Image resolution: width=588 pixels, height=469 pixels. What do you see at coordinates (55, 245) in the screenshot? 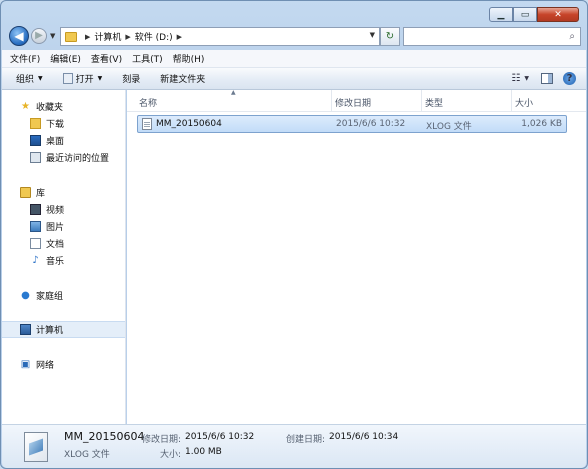
I see `nav-documents-label: 文档` at bounding box center [55, 245].